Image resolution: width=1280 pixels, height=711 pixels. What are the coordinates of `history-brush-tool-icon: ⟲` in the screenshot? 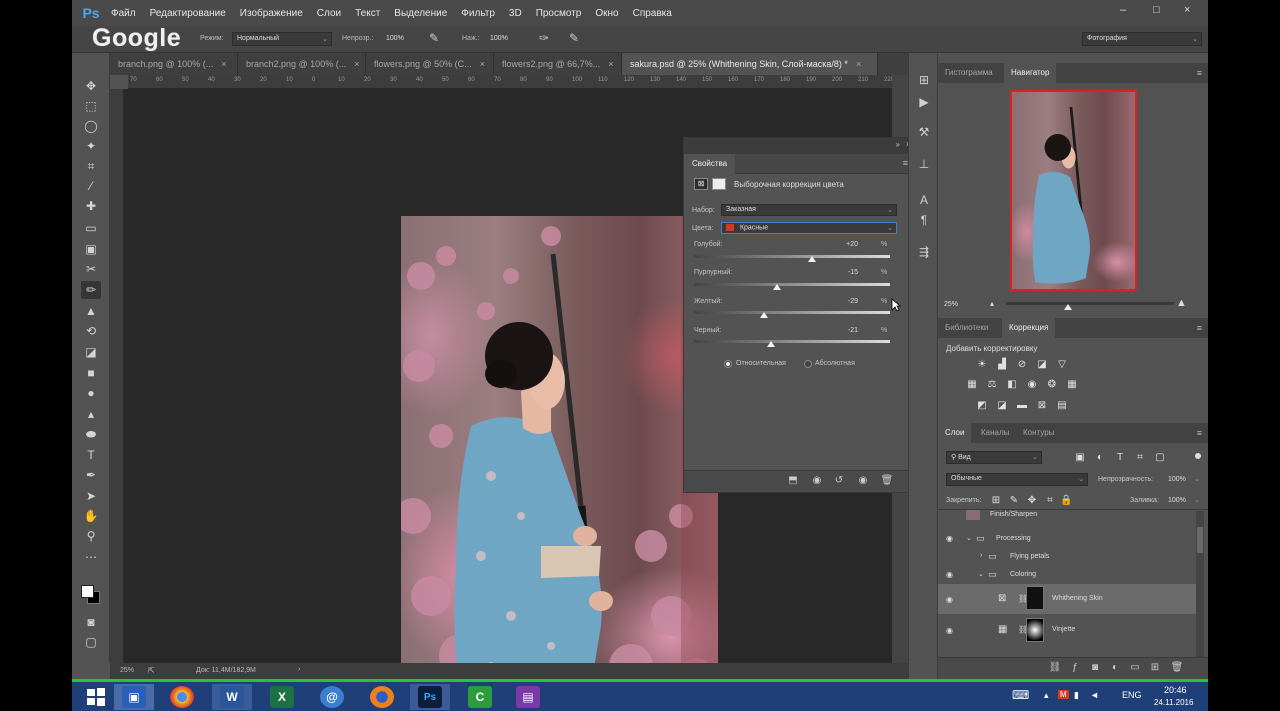 It's located at (91, 331).